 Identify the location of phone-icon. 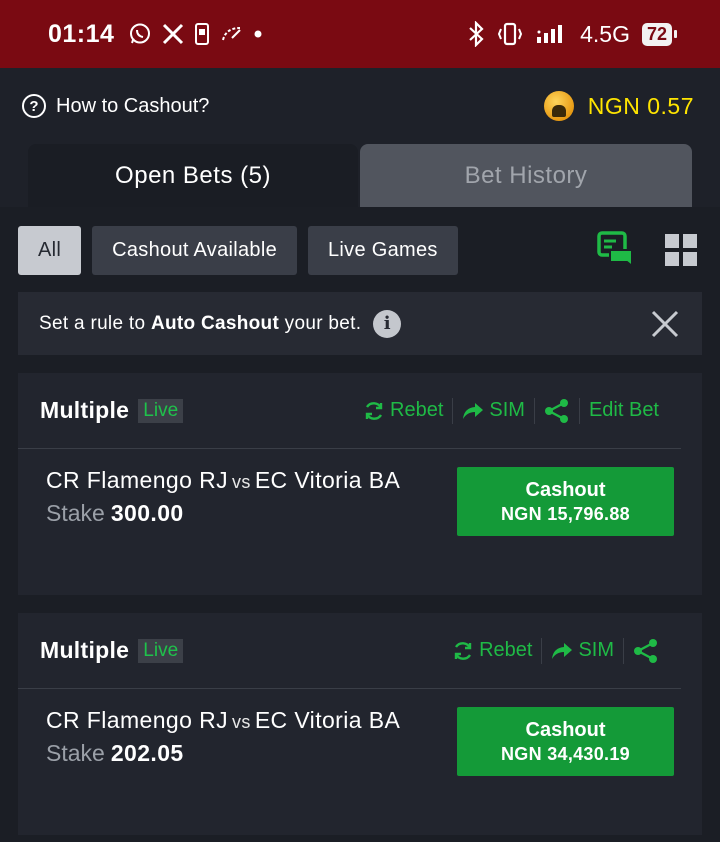
(202, 34).